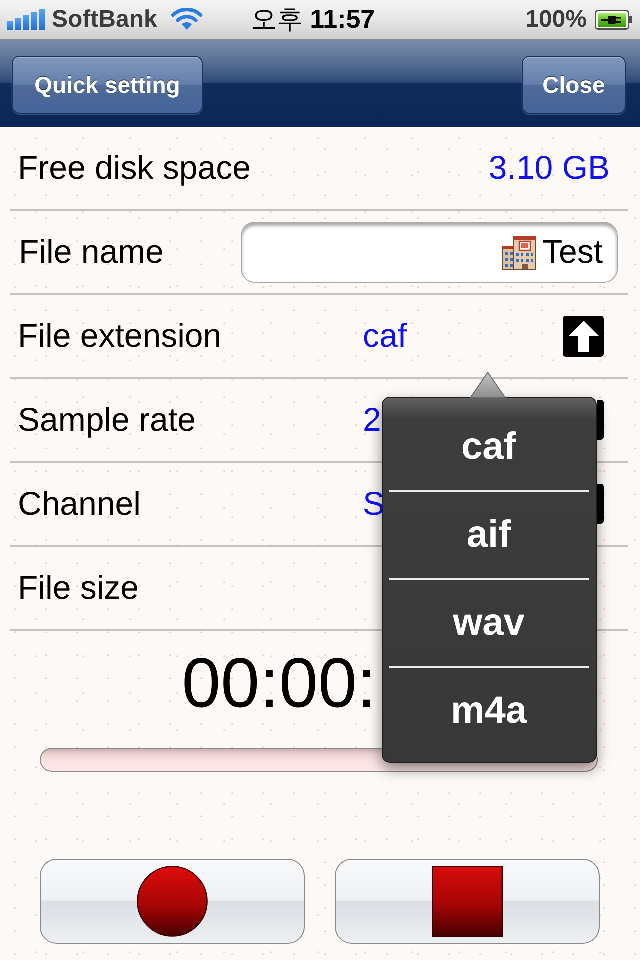 The height and width of the screenshot is (960, 640). I want to click on wifi-icon, so click(187, 19).